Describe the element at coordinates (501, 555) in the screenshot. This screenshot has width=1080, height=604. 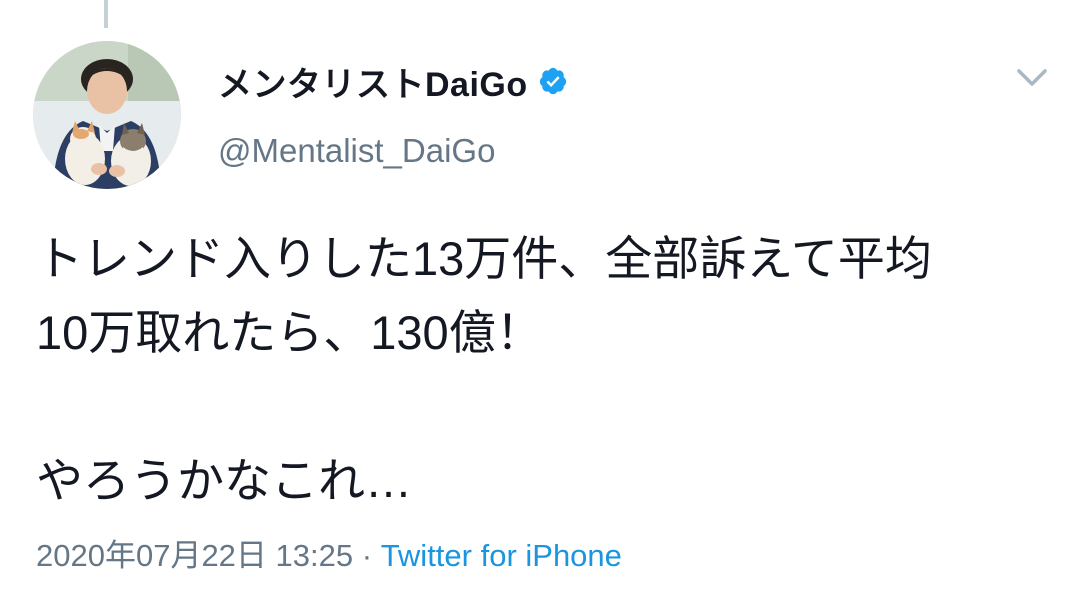
I see `source-link: Twitter for iPhone` at that location.